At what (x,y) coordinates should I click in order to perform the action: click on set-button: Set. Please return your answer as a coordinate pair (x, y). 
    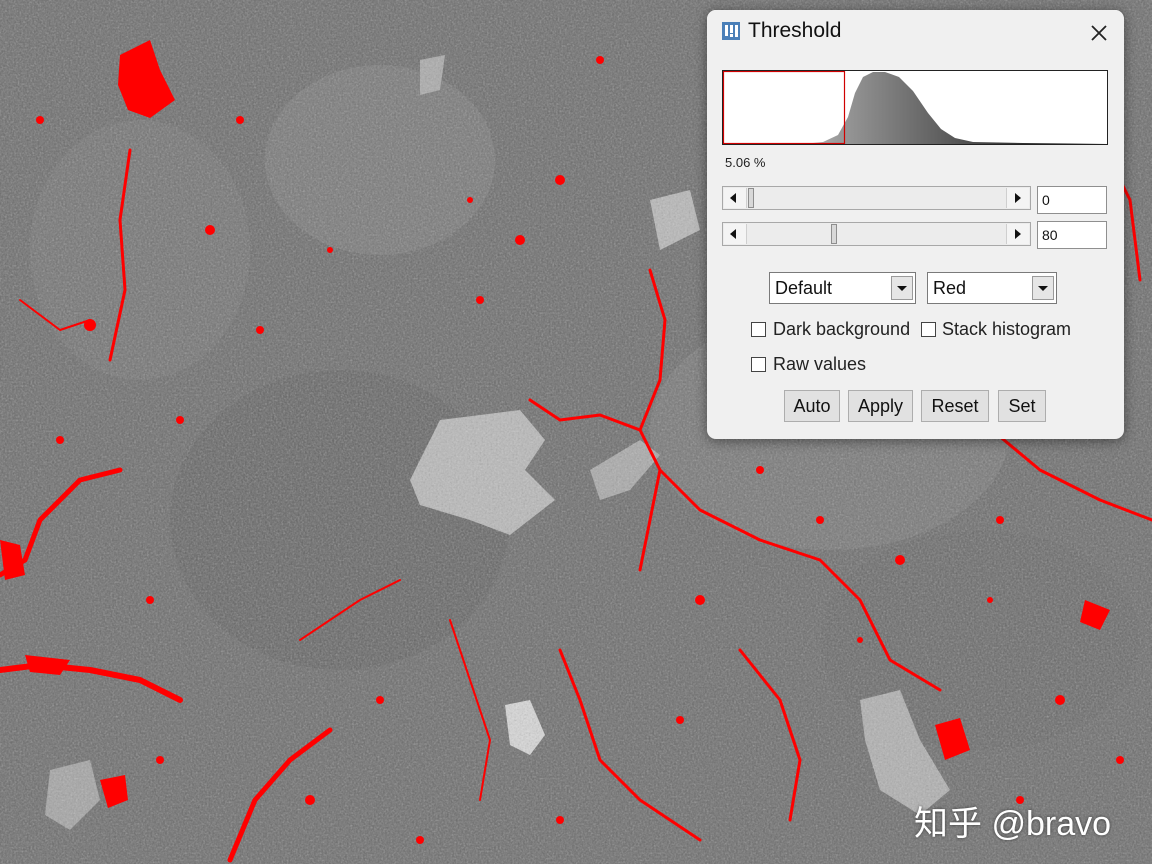
    Looking at the image, I should click on (1022, 406).